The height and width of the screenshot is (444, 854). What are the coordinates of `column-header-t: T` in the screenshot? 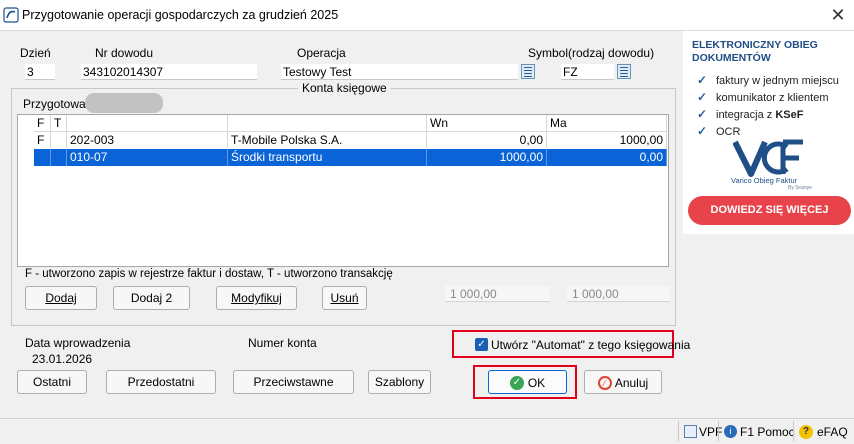 It's located at (59, 123).